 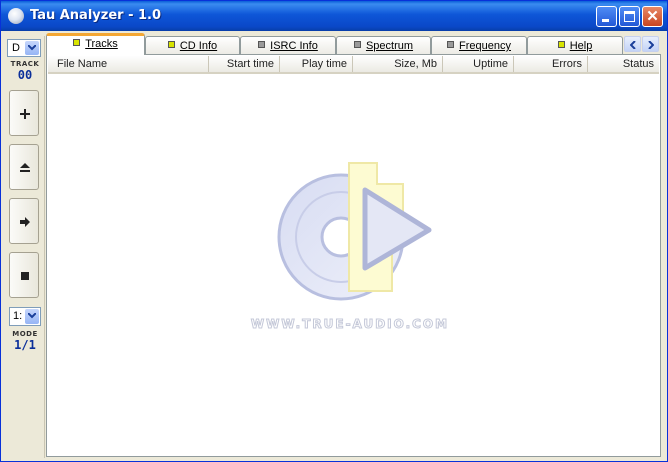 I want to click on stop-icon, so click(x=25, y=276).